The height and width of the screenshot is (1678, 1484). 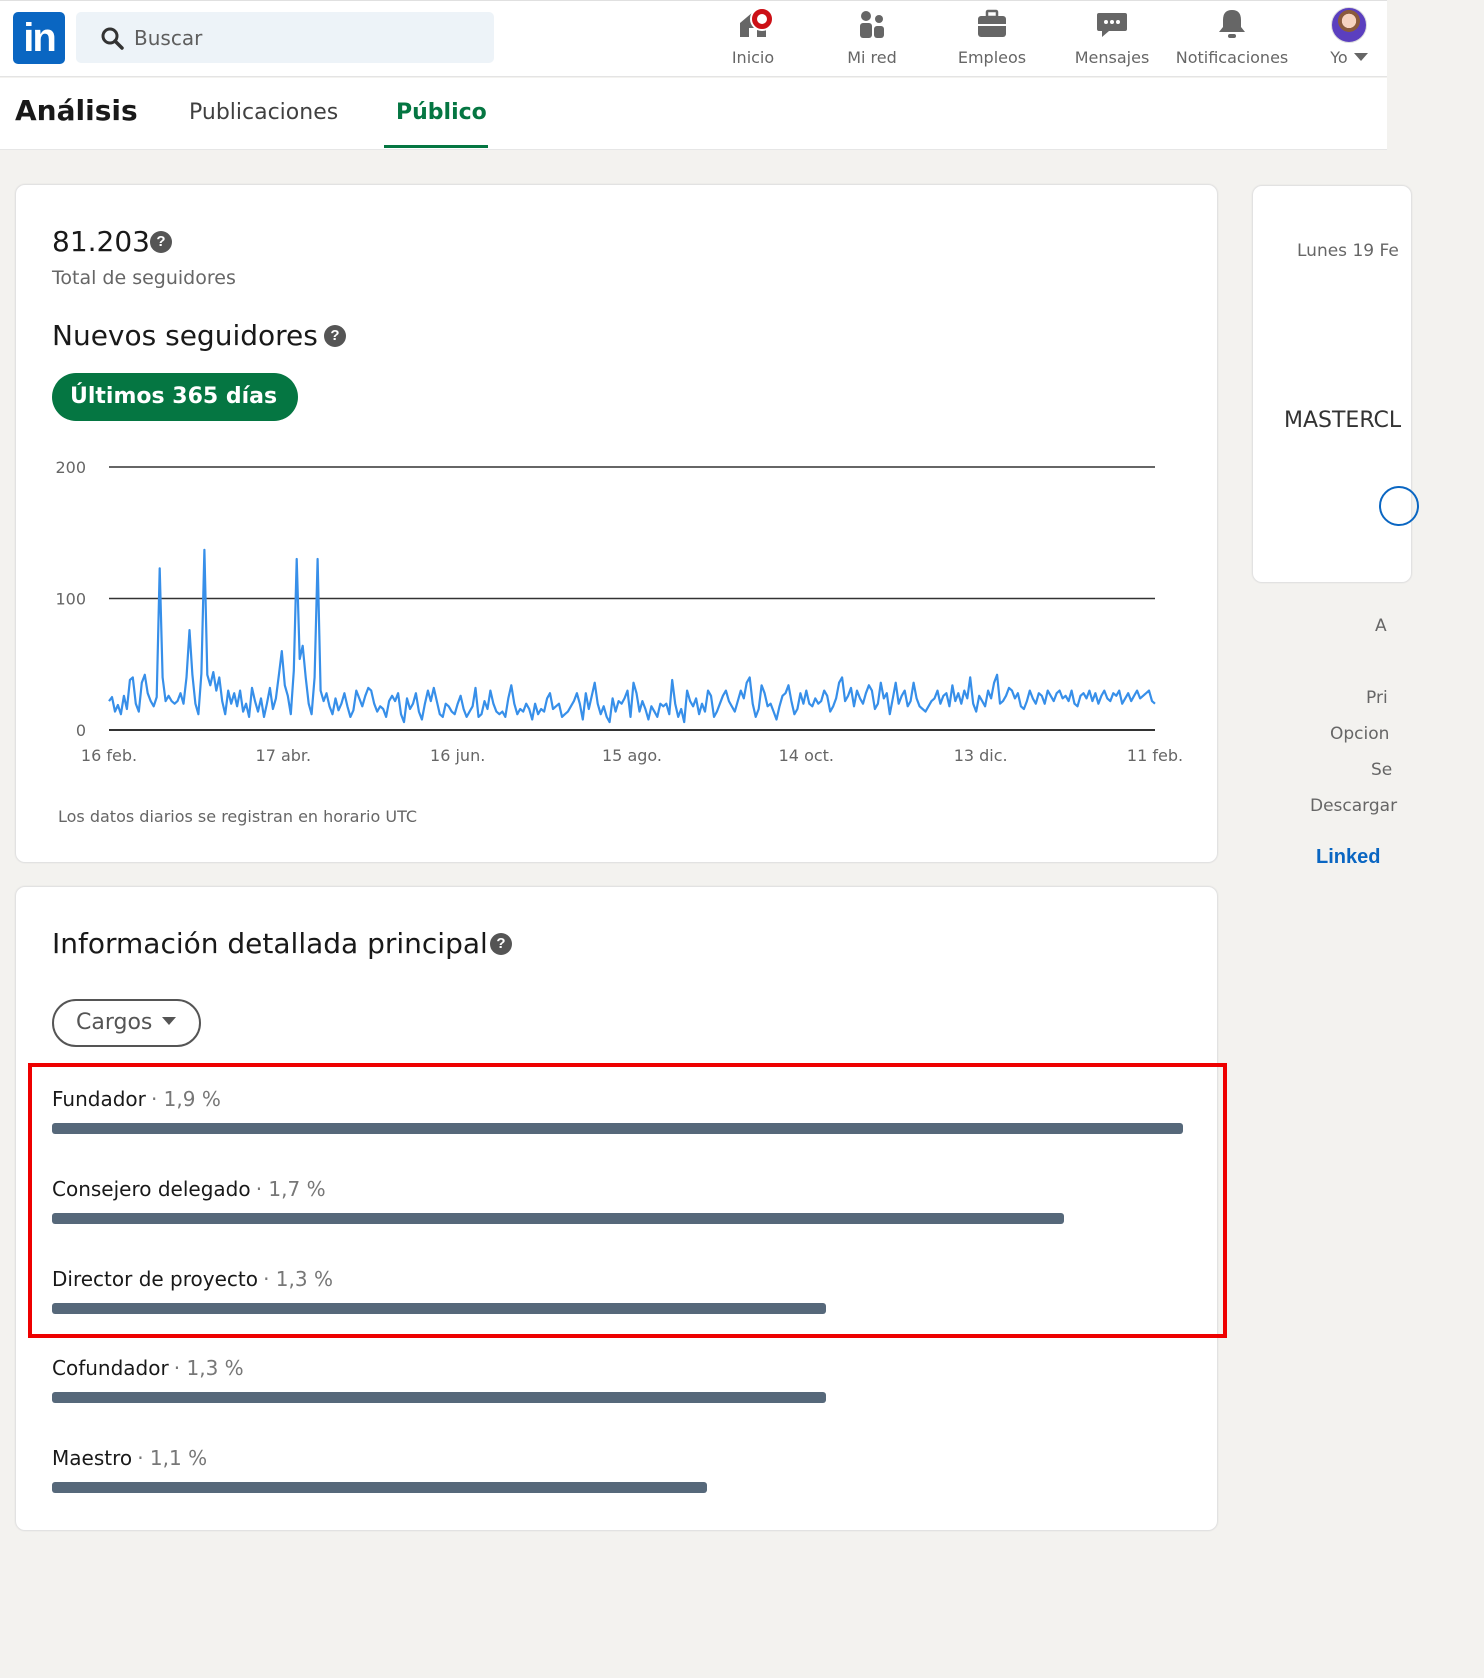 I want to click on x-tick-label: 15 ago., so click(x=632, y=755).